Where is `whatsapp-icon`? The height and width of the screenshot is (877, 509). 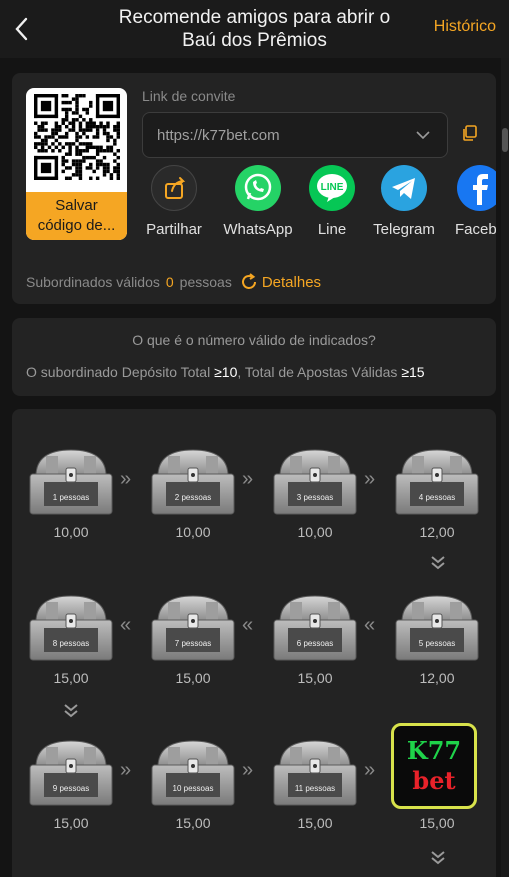
whatsapp-icon is located at coordinates (258, 188).